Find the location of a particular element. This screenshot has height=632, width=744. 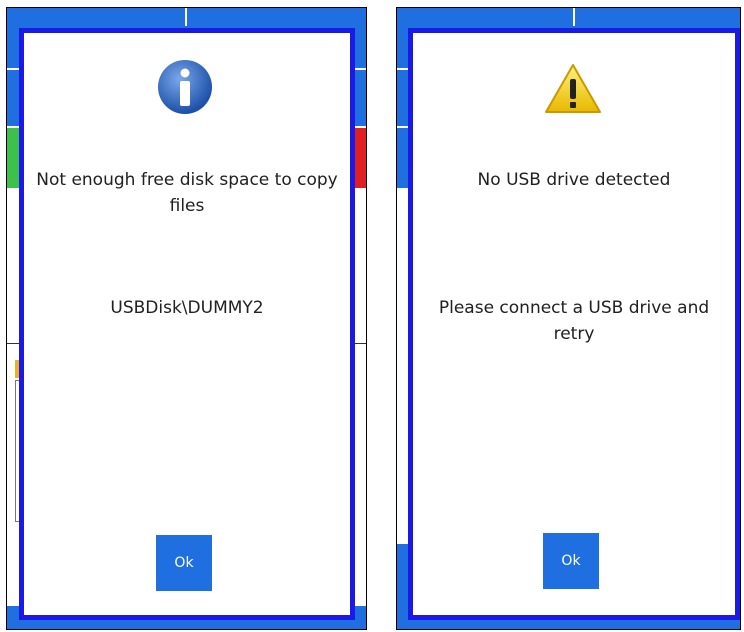

background-top-bar is located at coordinates (568, 17).